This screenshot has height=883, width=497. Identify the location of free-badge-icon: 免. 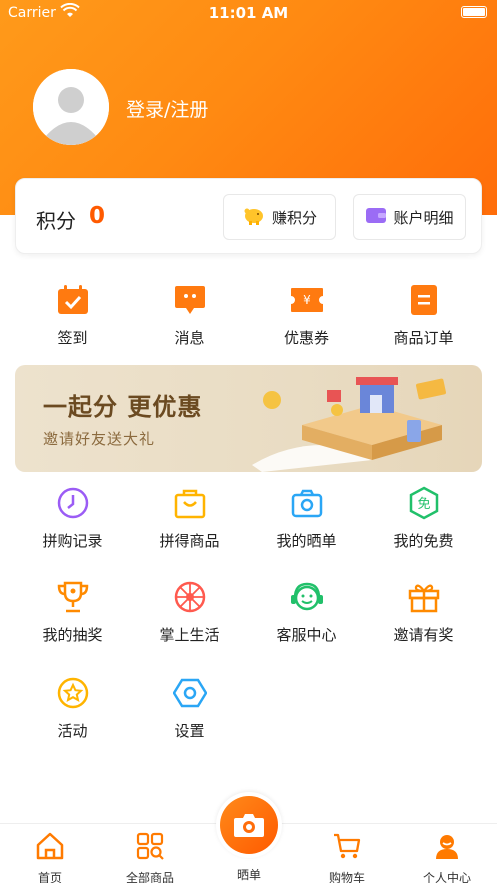
(424, 503).